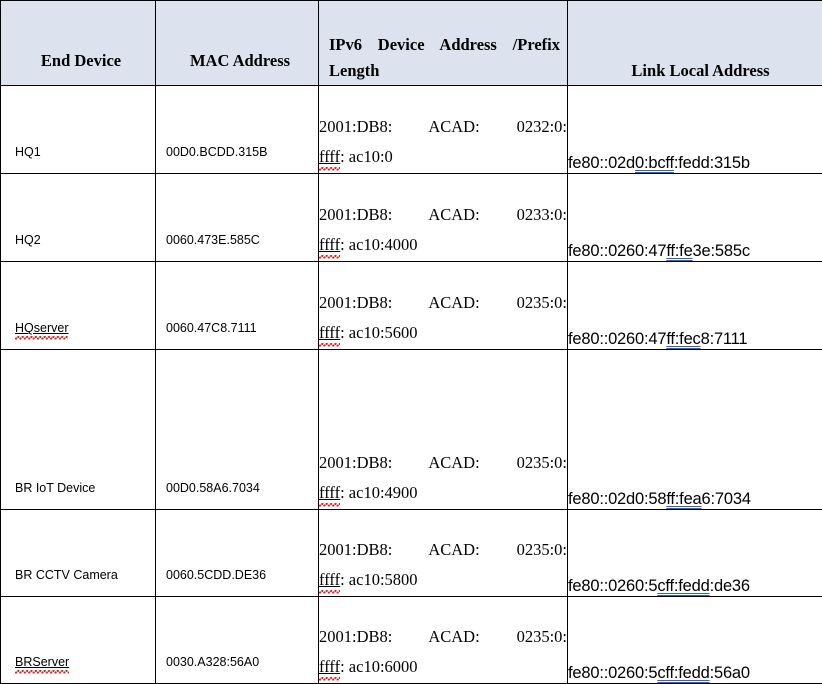 The image size is (822, 684). I want to click on lla-suffix: :de36, so click(730, 586).